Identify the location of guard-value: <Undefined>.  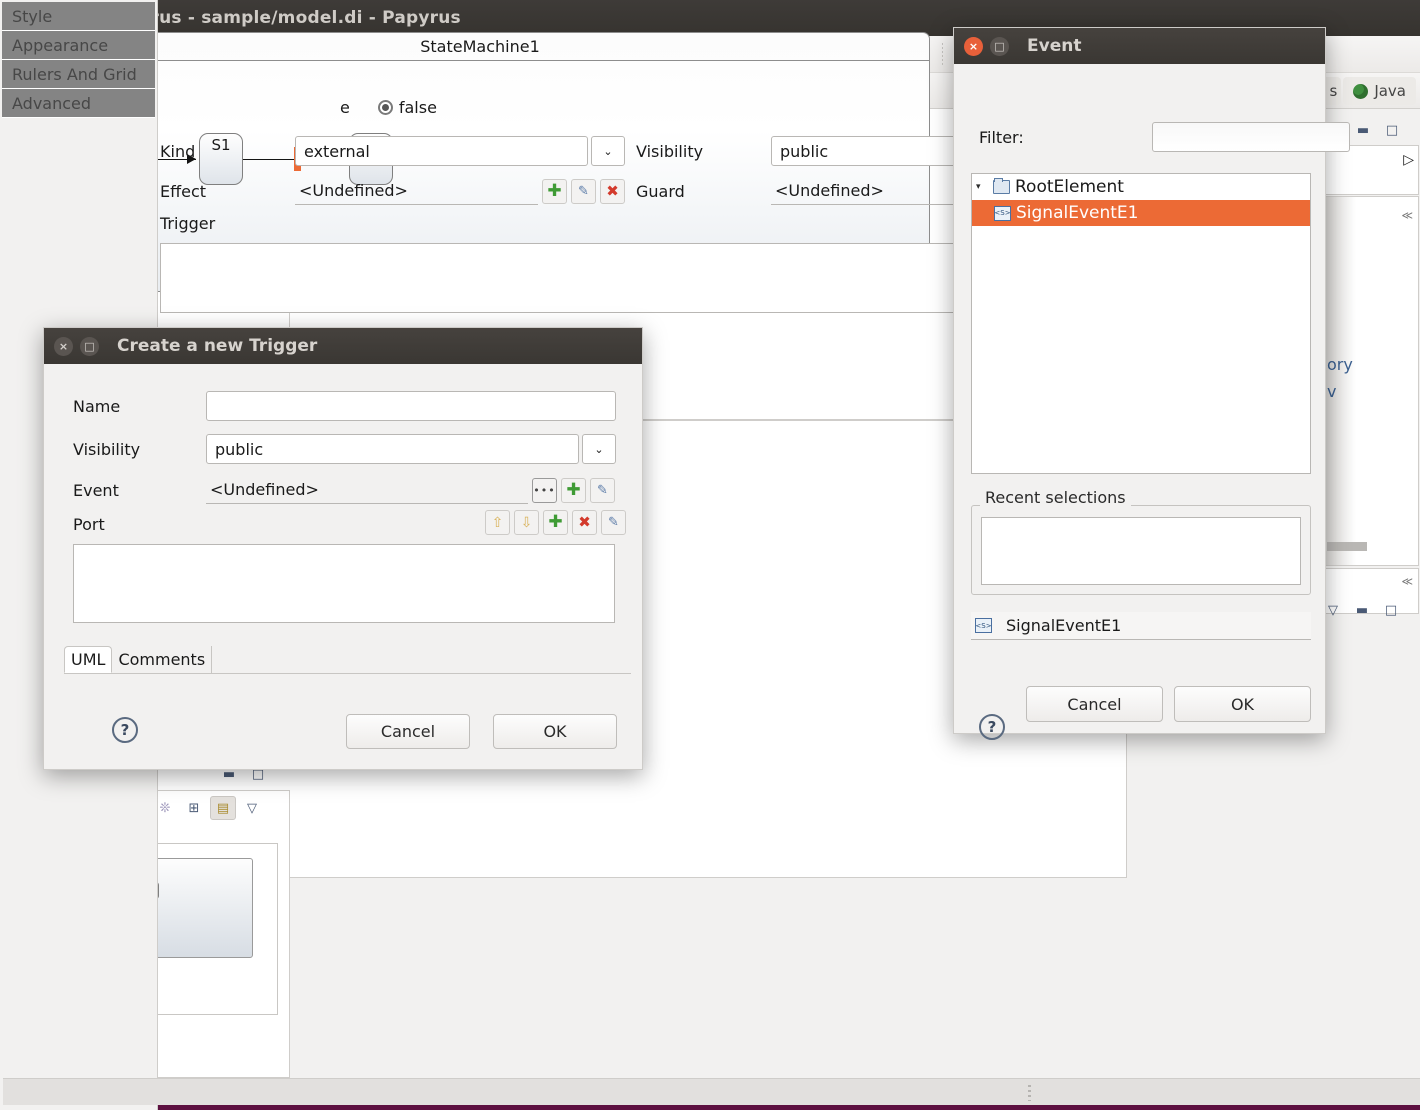
(829, 190).